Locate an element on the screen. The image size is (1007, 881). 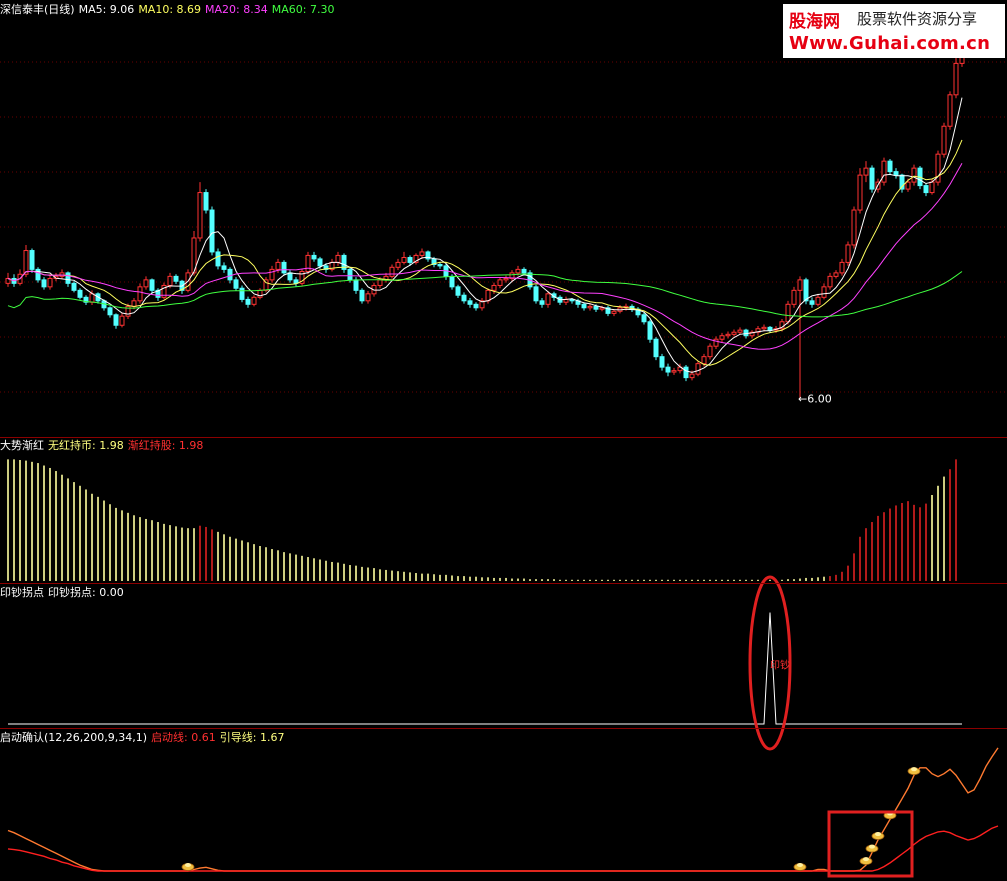
ma10-label: MA10: 8.69 is located at coordinates (170, 9).